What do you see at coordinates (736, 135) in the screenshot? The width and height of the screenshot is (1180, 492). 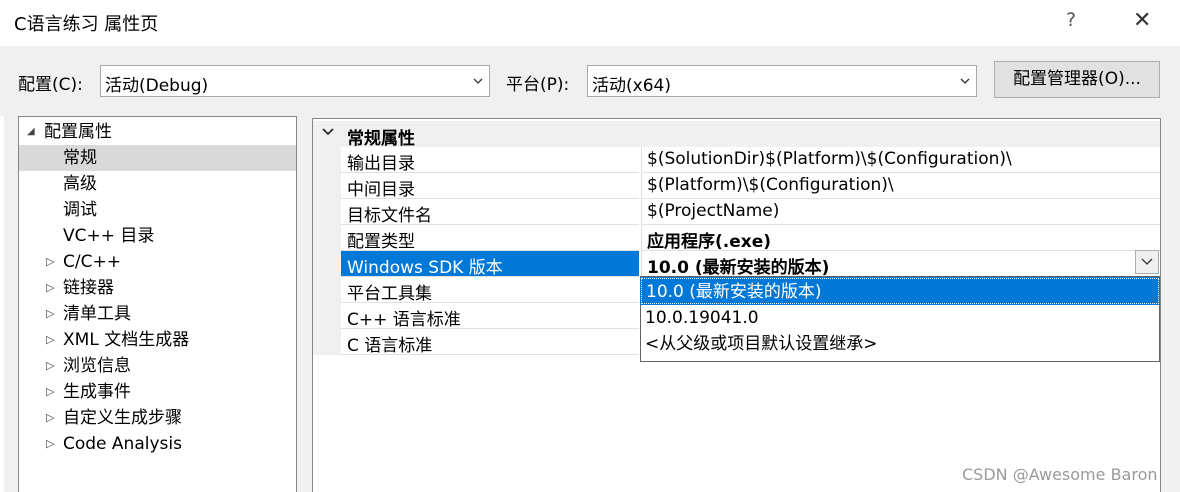 I see `category-header: 常规属性` at bounding box center [736, 135].